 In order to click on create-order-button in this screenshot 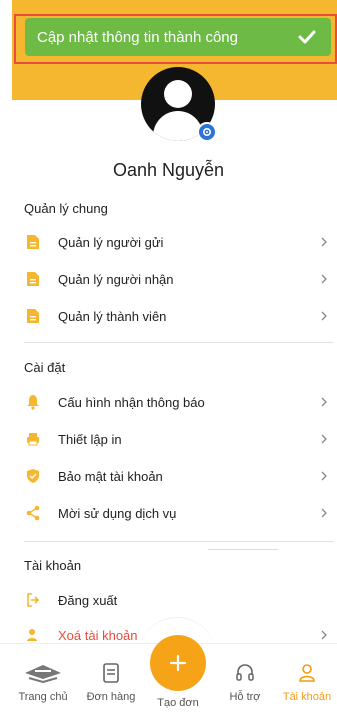, I will do `click(178, 663)`.